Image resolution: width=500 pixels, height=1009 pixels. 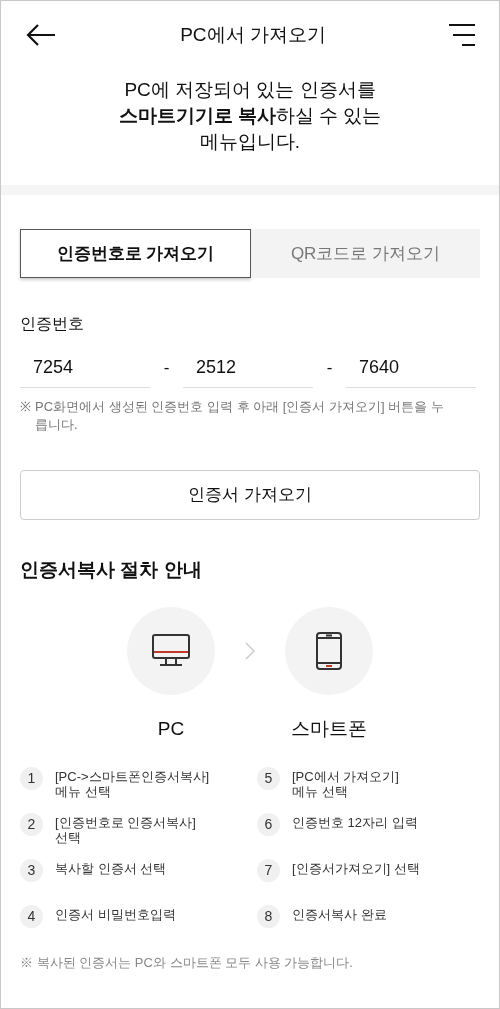 What do you see at coordinates (268, 870) in the screenshot?
I see `step-number: 7` at bounding box center [268, 870].